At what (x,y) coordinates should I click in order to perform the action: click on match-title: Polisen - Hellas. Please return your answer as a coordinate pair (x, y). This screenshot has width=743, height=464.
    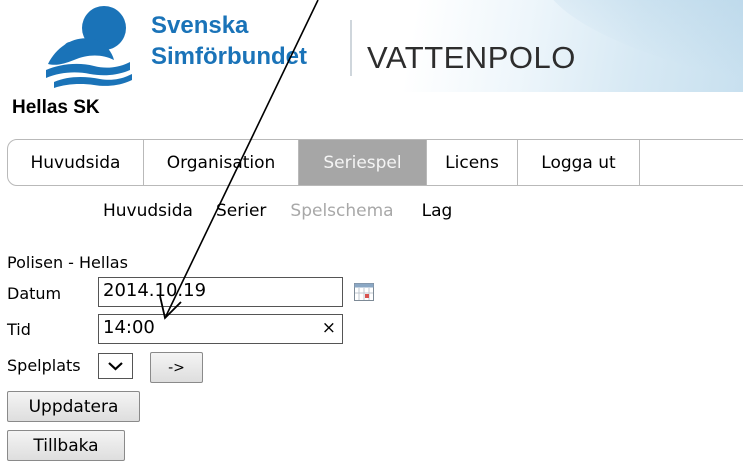
    Looking at the image, I should click on (67, 262).